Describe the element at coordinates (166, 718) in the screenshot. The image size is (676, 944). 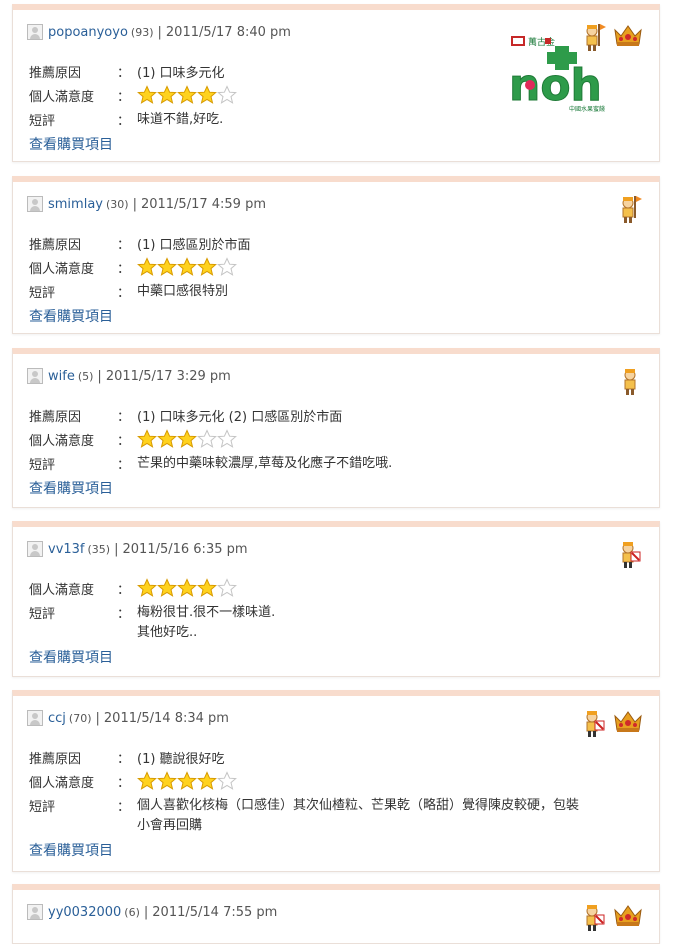
I see `review-date: 2011/5/14 8:34 pm` at that location.